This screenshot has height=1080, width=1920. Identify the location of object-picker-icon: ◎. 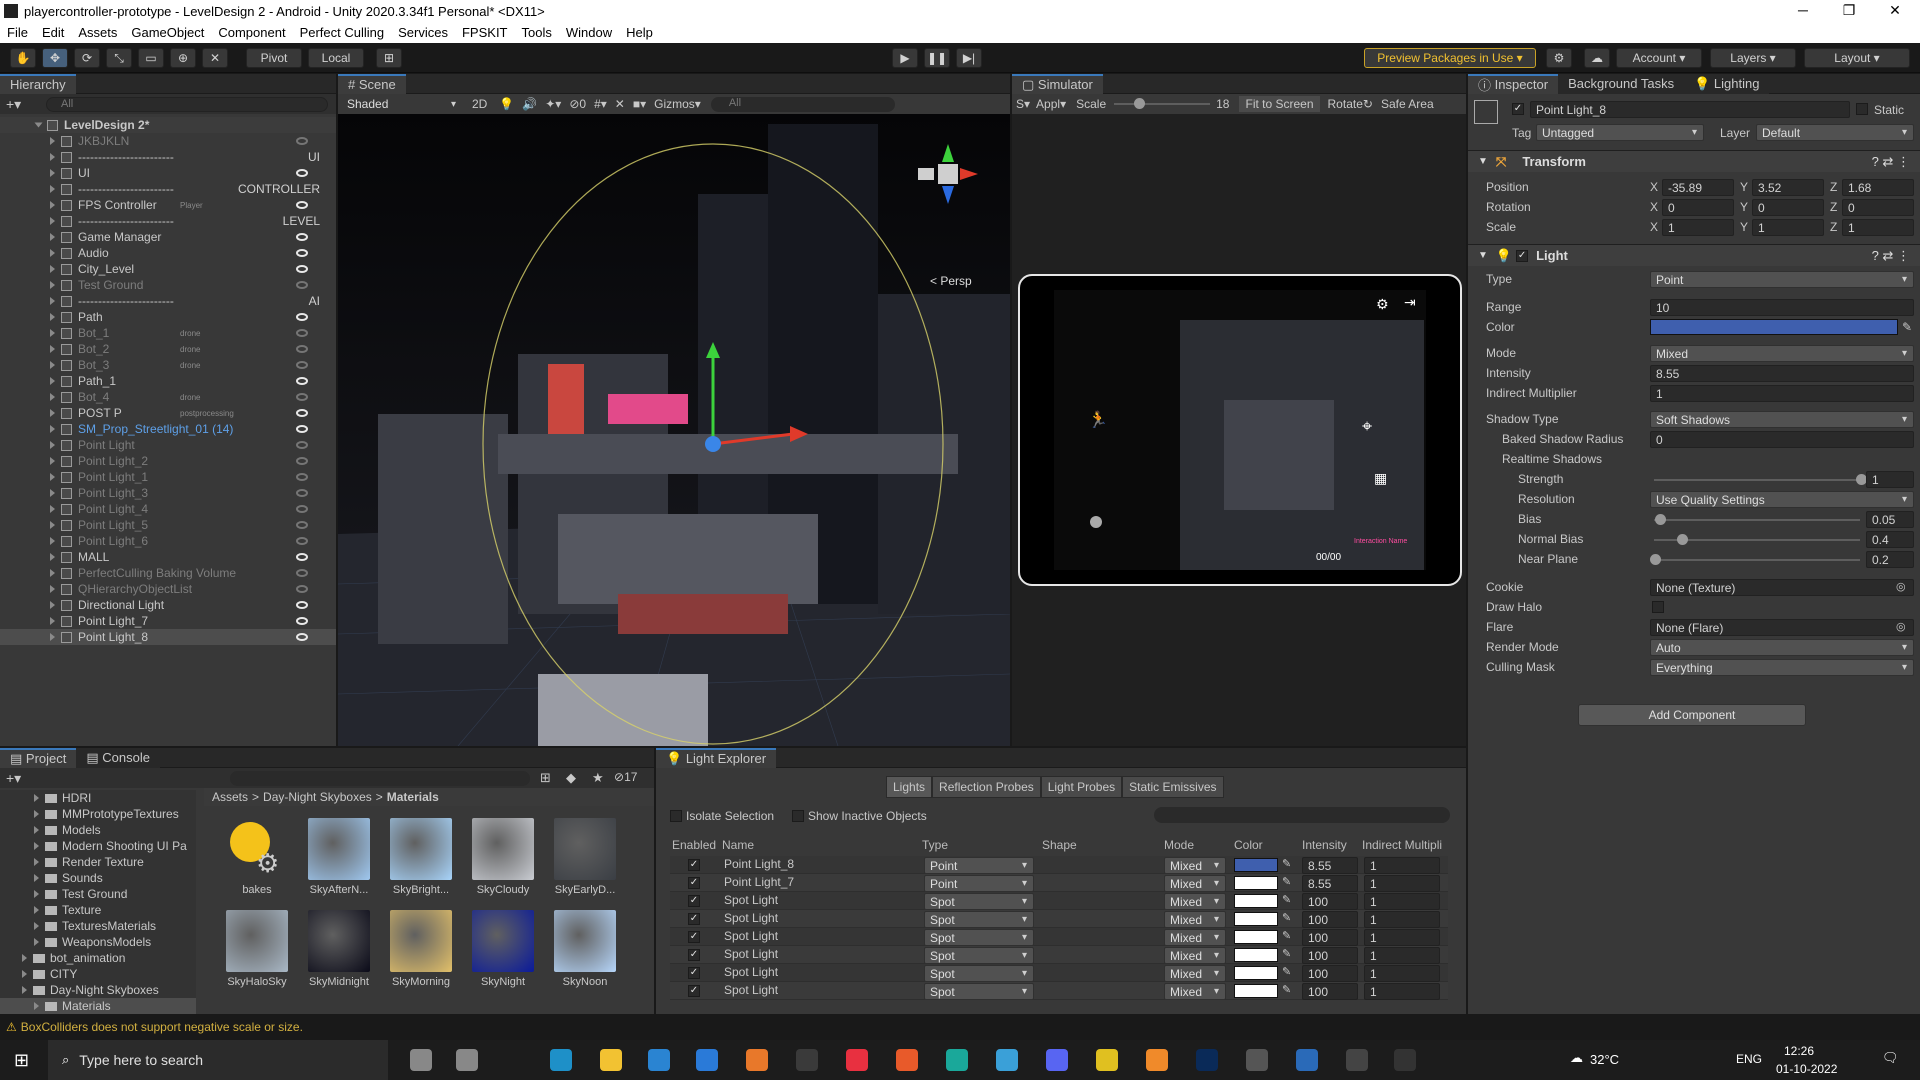
(1901, 626).